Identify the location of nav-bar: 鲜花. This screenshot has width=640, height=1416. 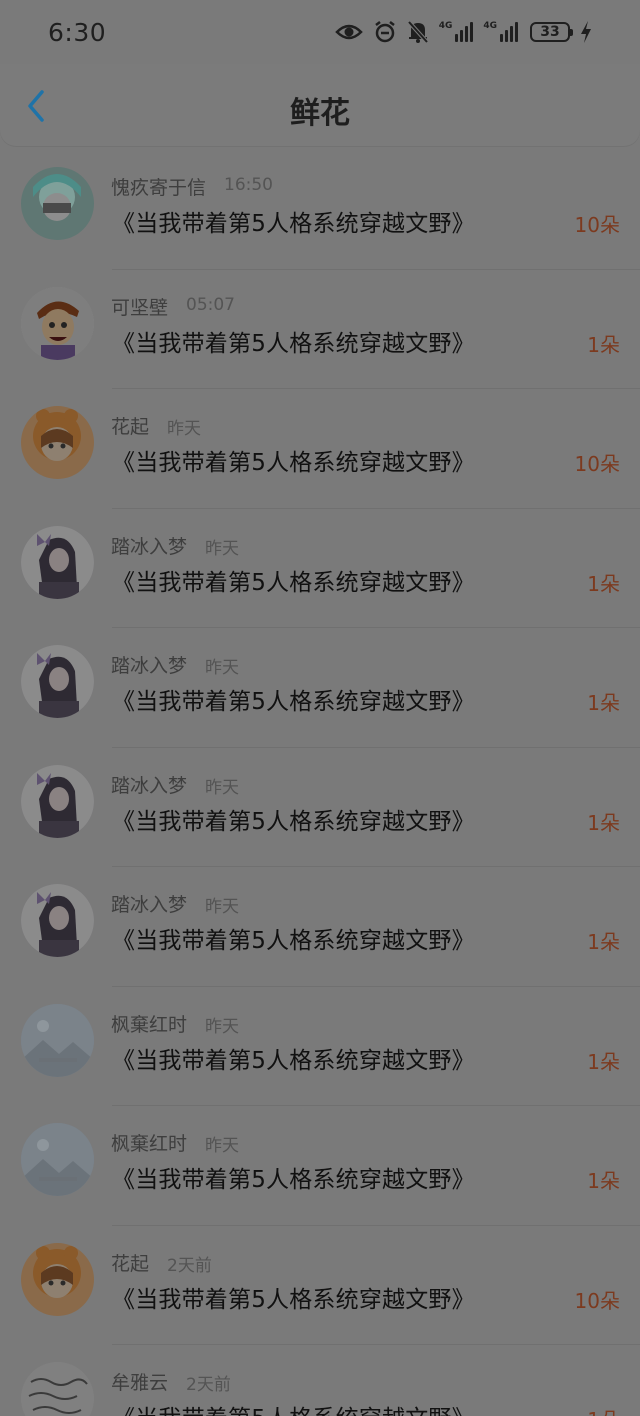
(320, 105).